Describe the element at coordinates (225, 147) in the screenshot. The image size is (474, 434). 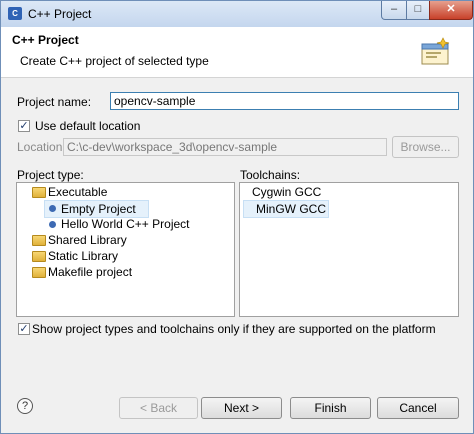
I see `location-input: C:\c-dev\workspace_3d\opencv-sample` at that location.